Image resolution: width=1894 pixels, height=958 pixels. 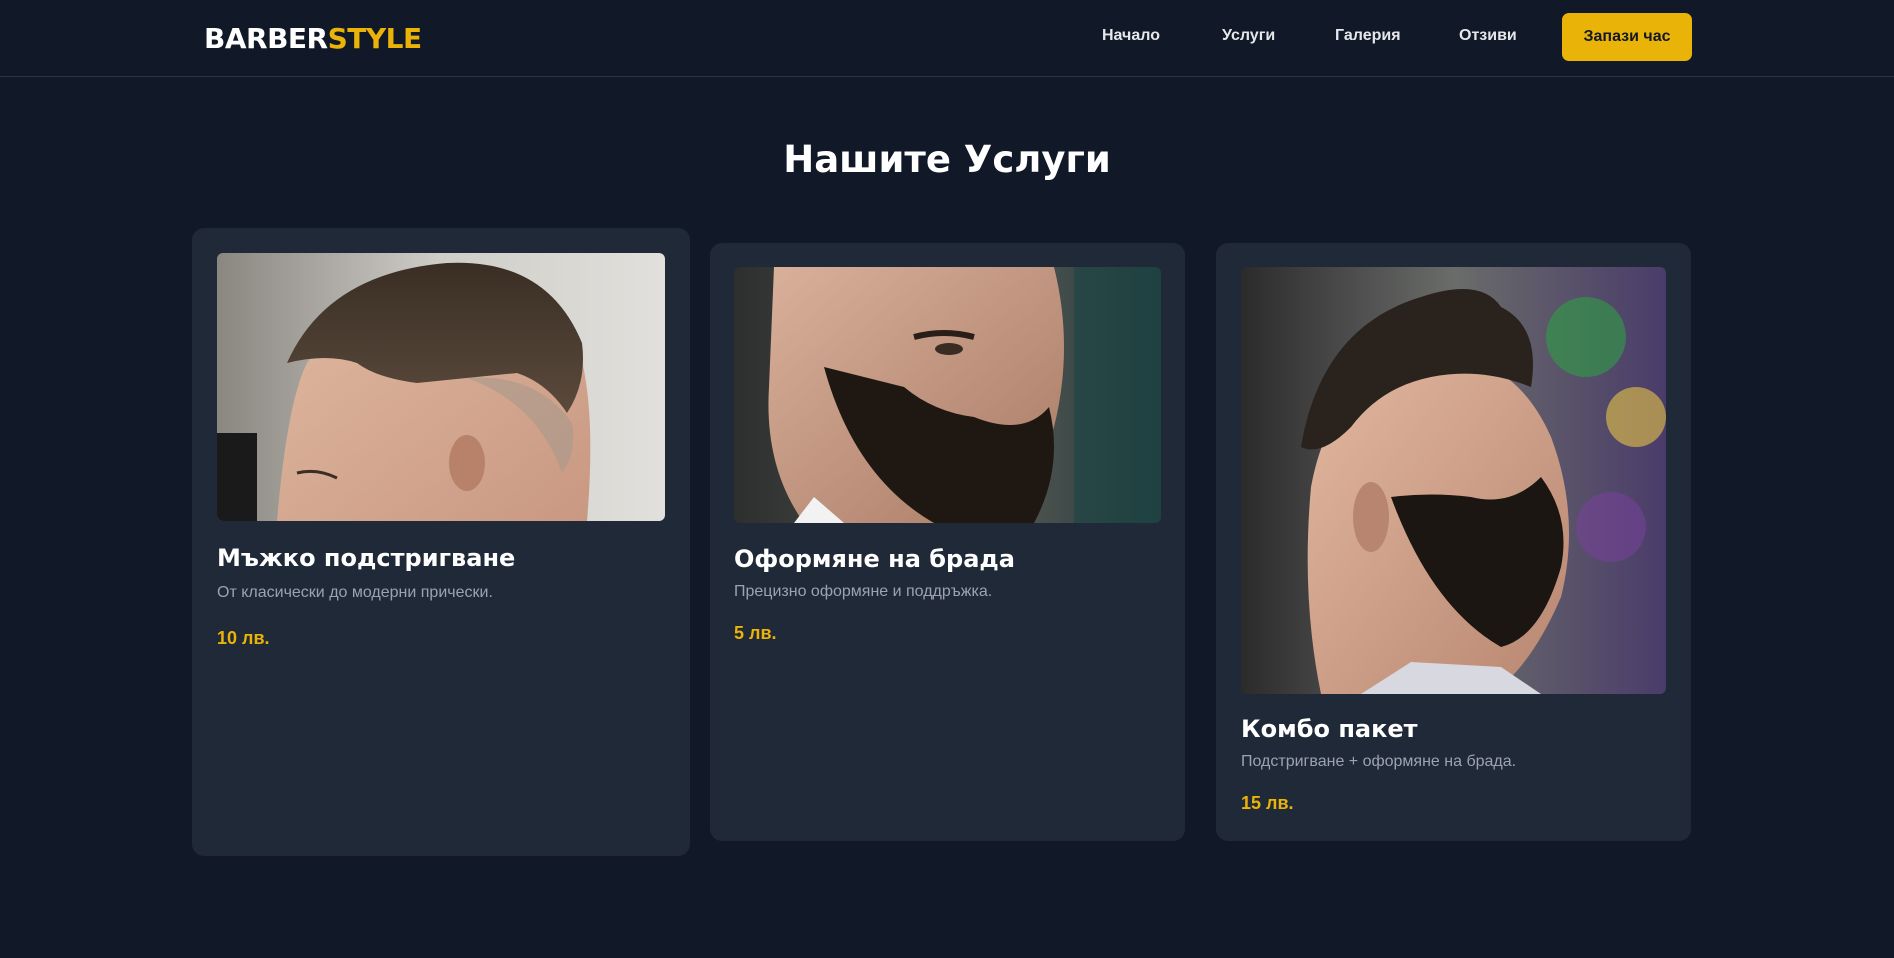 What do you see at coordinates (947, 159) in the screenshot?
I see `section-title: Нашите Услуги` at bounding box center [947, 159].